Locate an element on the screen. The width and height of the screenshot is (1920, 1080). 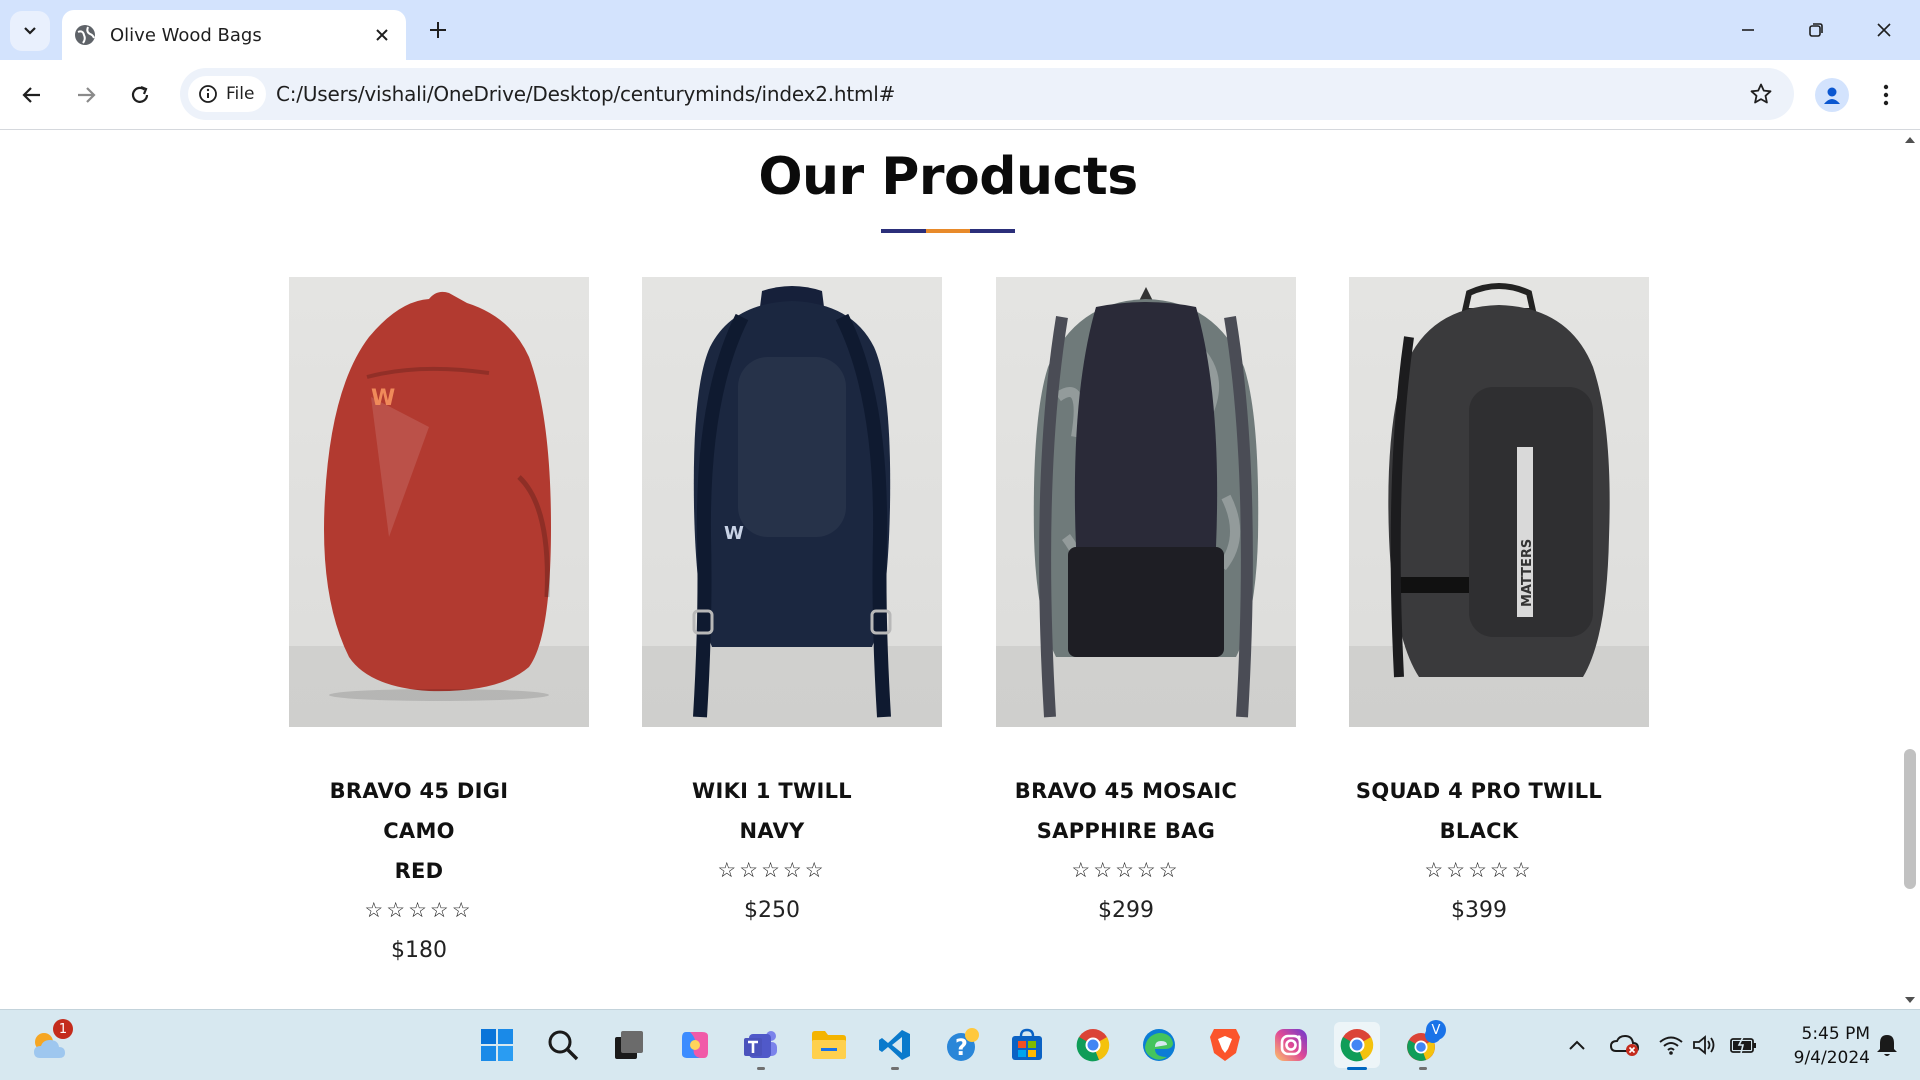
vscode-icon is located at coordinates (895, 1046).